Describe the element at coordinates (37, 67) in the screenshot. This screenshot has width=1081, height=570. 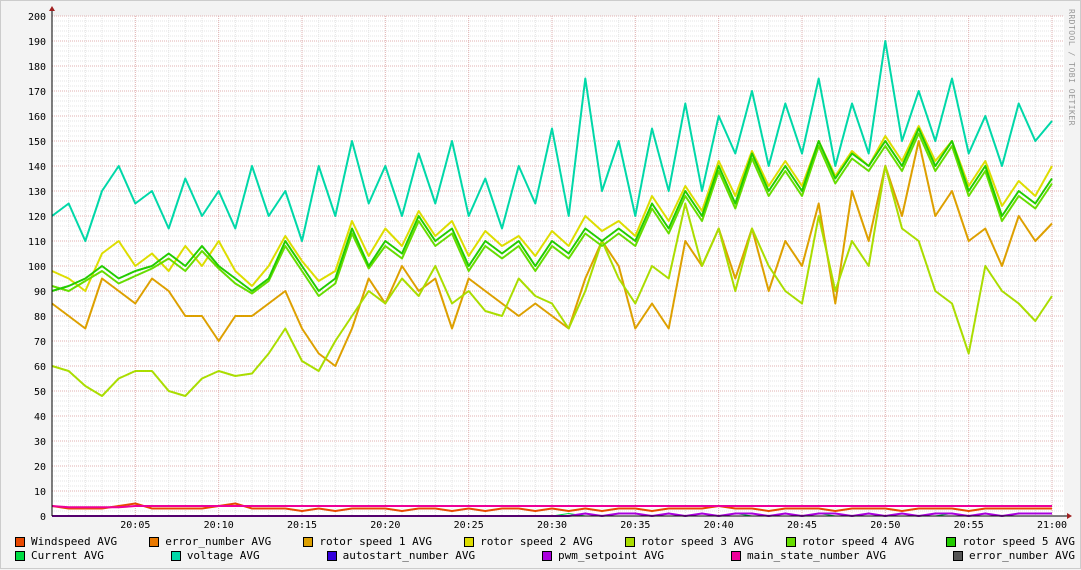
I see `y-tick-label: 180` at that location.